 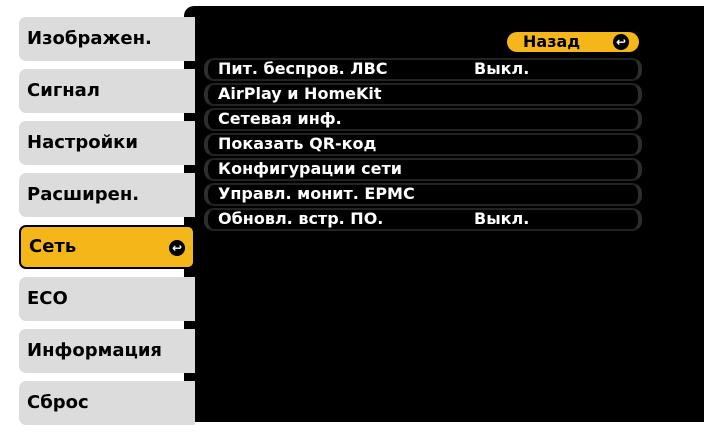 What do you see at coordinates (63, 90) in the screenshot?
I see `sidebar-item-label: Сигнал` at bounding box center [63, 90].